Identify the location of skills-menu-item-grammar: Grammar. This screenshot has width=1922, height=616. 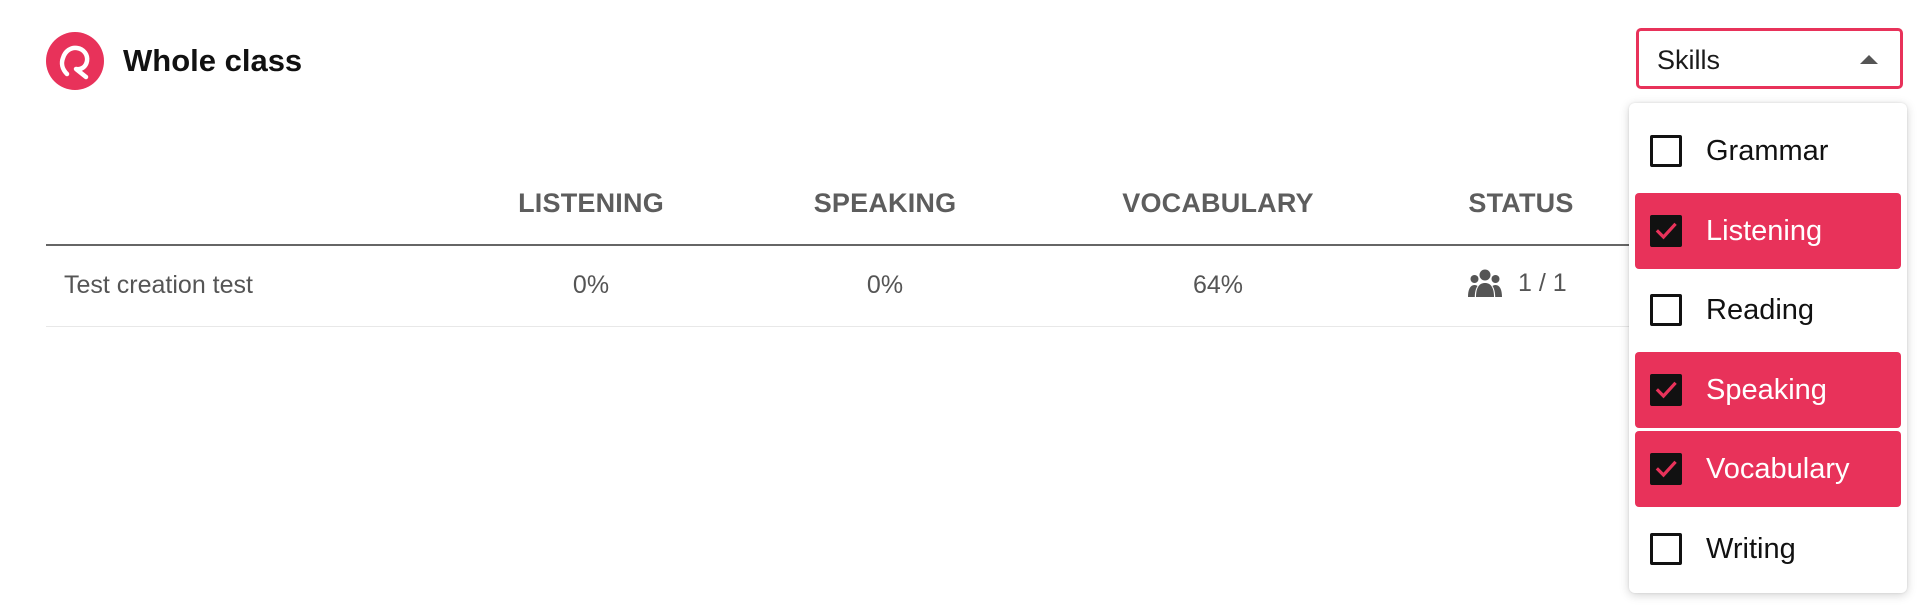
(1768, 151).